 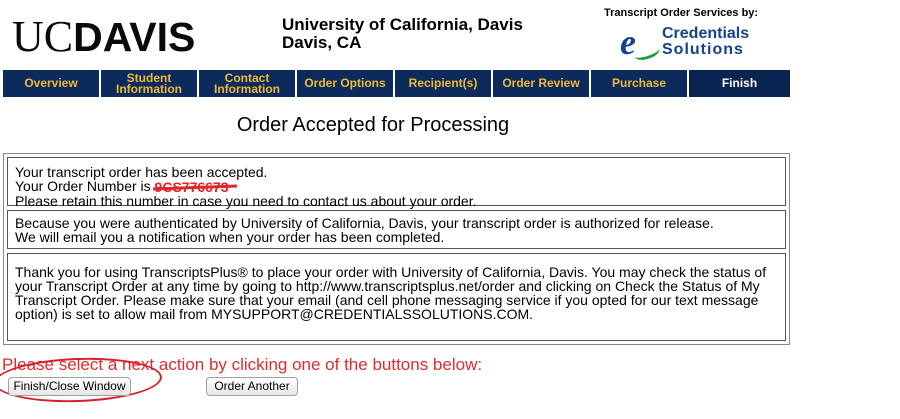 What do you see at coordinates (346, 83) in the screenshot?
I see `tab-order-options: Order Options` at bounding box center [346, 83].